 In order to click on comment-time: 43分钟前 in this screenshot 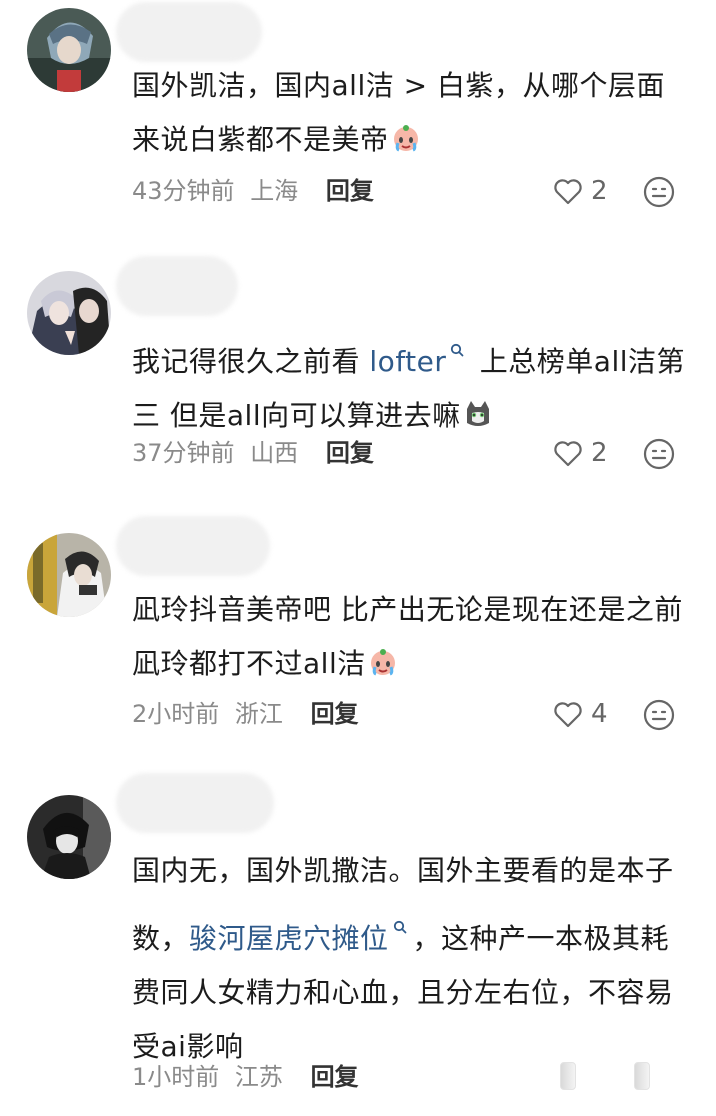, I will do `click(183, 191)`.